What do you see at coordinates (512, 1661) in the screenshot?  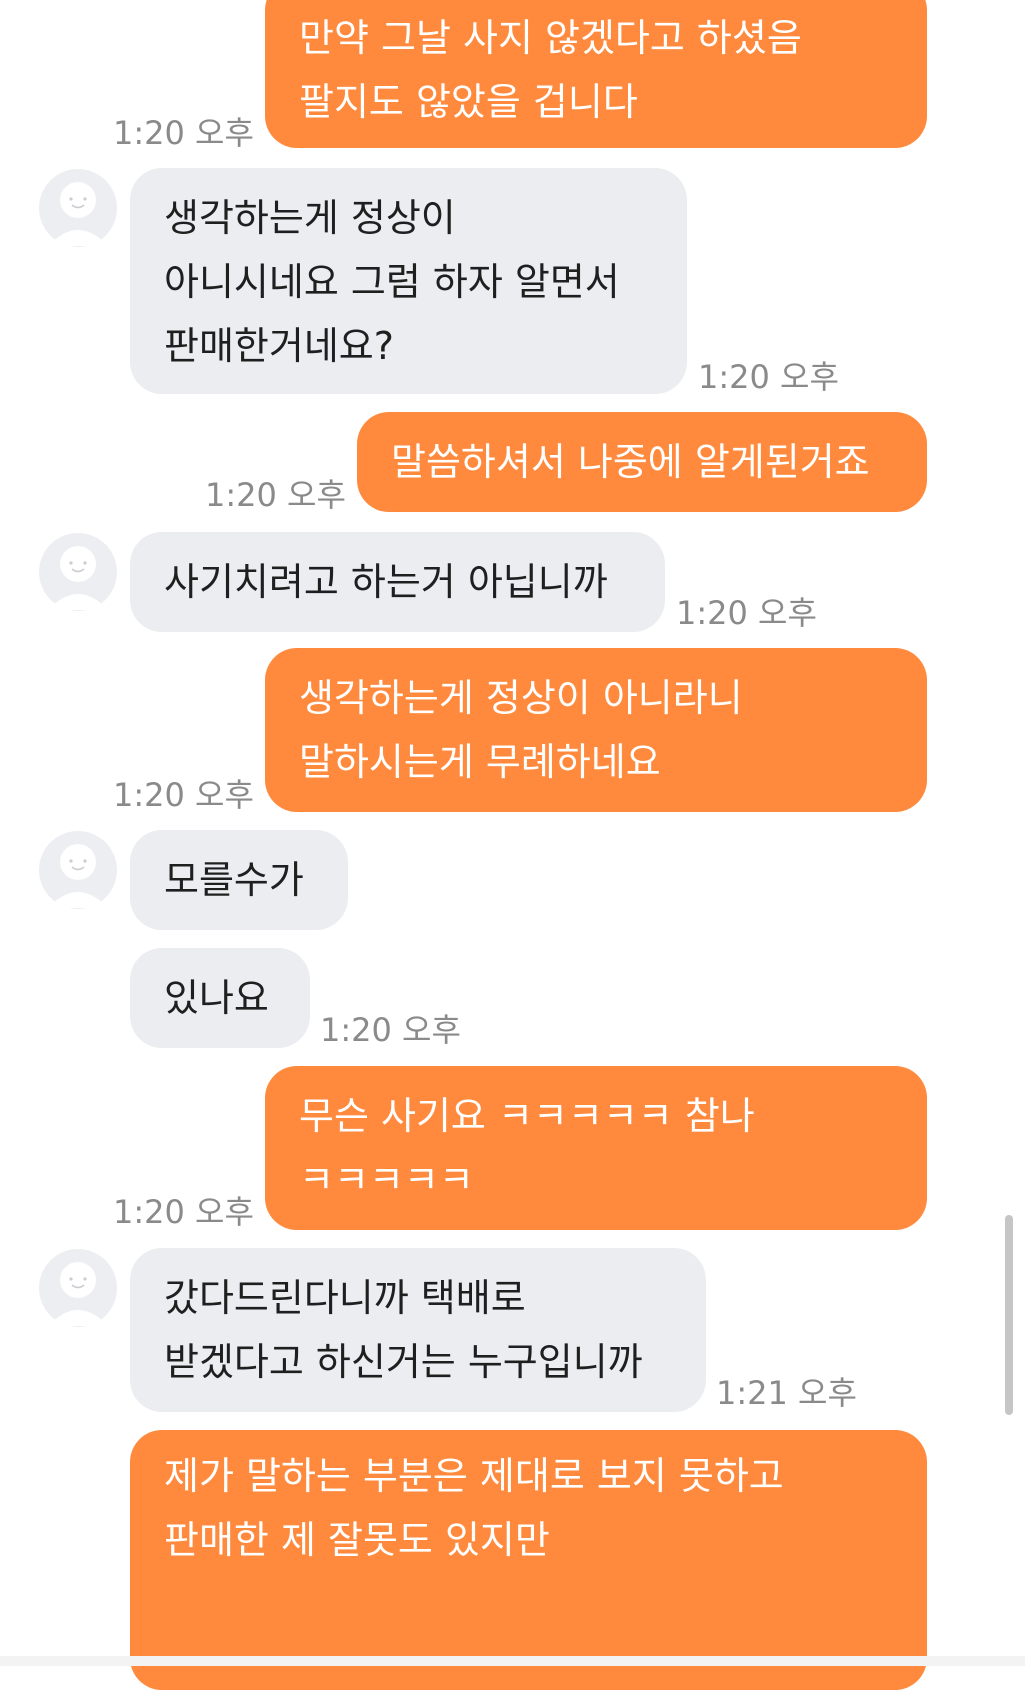 I see `bottom-edge` at bounding box center [512, 1661].